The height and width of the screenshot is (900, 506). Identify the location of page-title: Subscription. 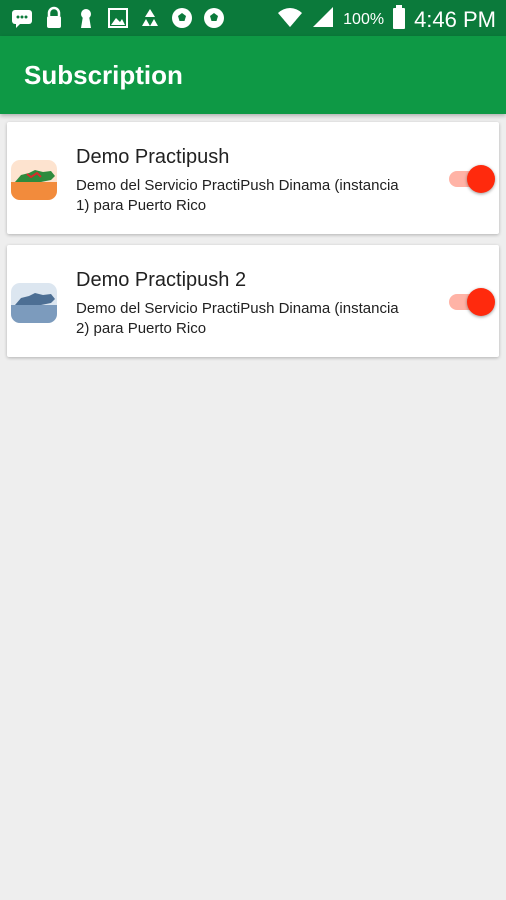
(103, 75).